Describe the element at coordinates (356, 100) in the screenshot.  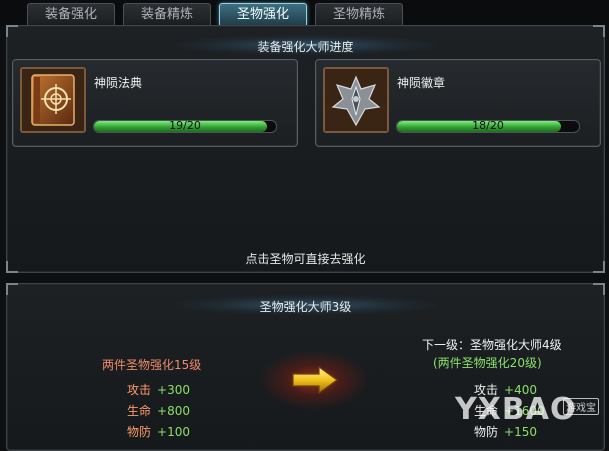
I see `emblem-icon` at that location.